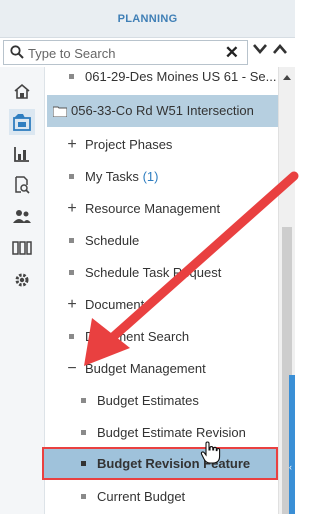 The width and height of the screenshot is (320, 514). I want to click on collapse-icon: −, so click(72, 369).